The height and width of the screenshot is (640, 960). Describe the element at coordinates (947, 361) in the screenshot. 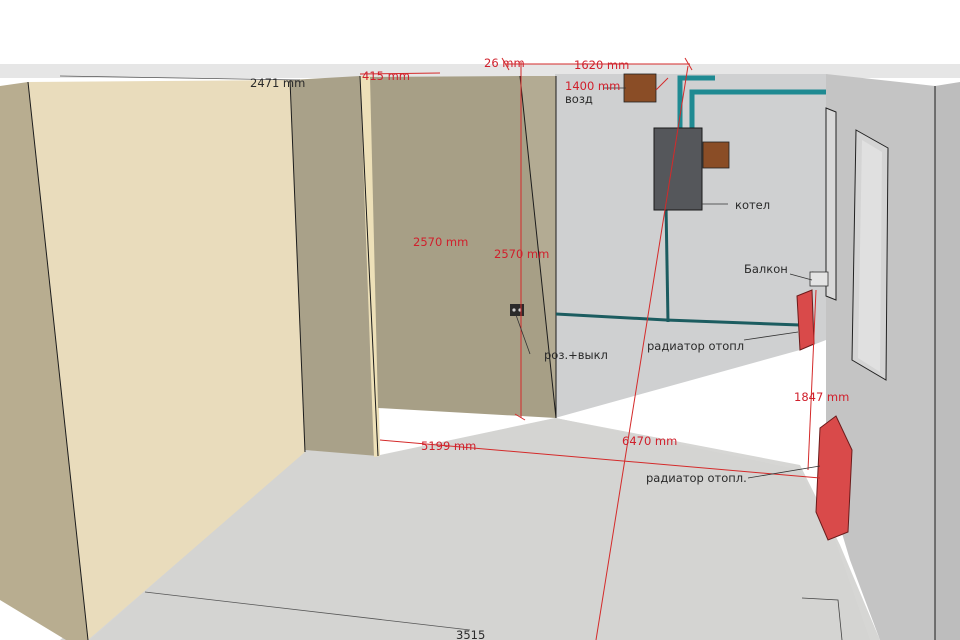

I see `right-wall-end` at that location.